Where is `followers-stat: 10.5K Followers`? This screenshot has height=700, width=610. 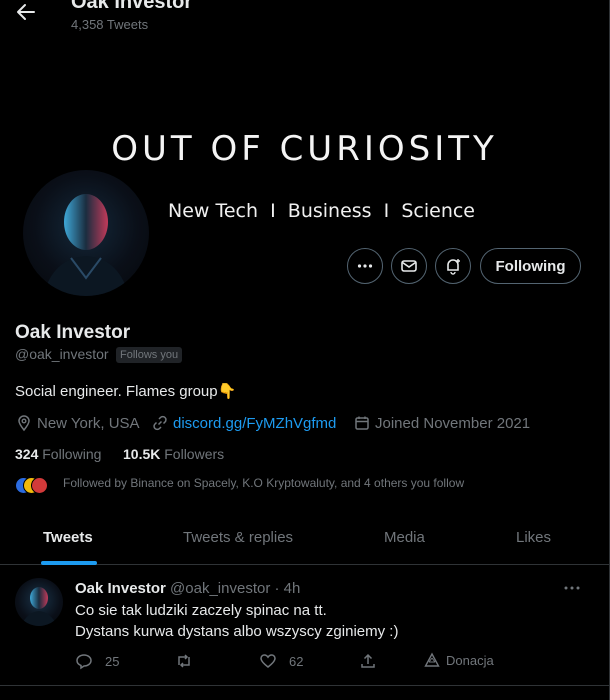
followers-stat: 10.5K Followers is located at coordinates (173, 454).